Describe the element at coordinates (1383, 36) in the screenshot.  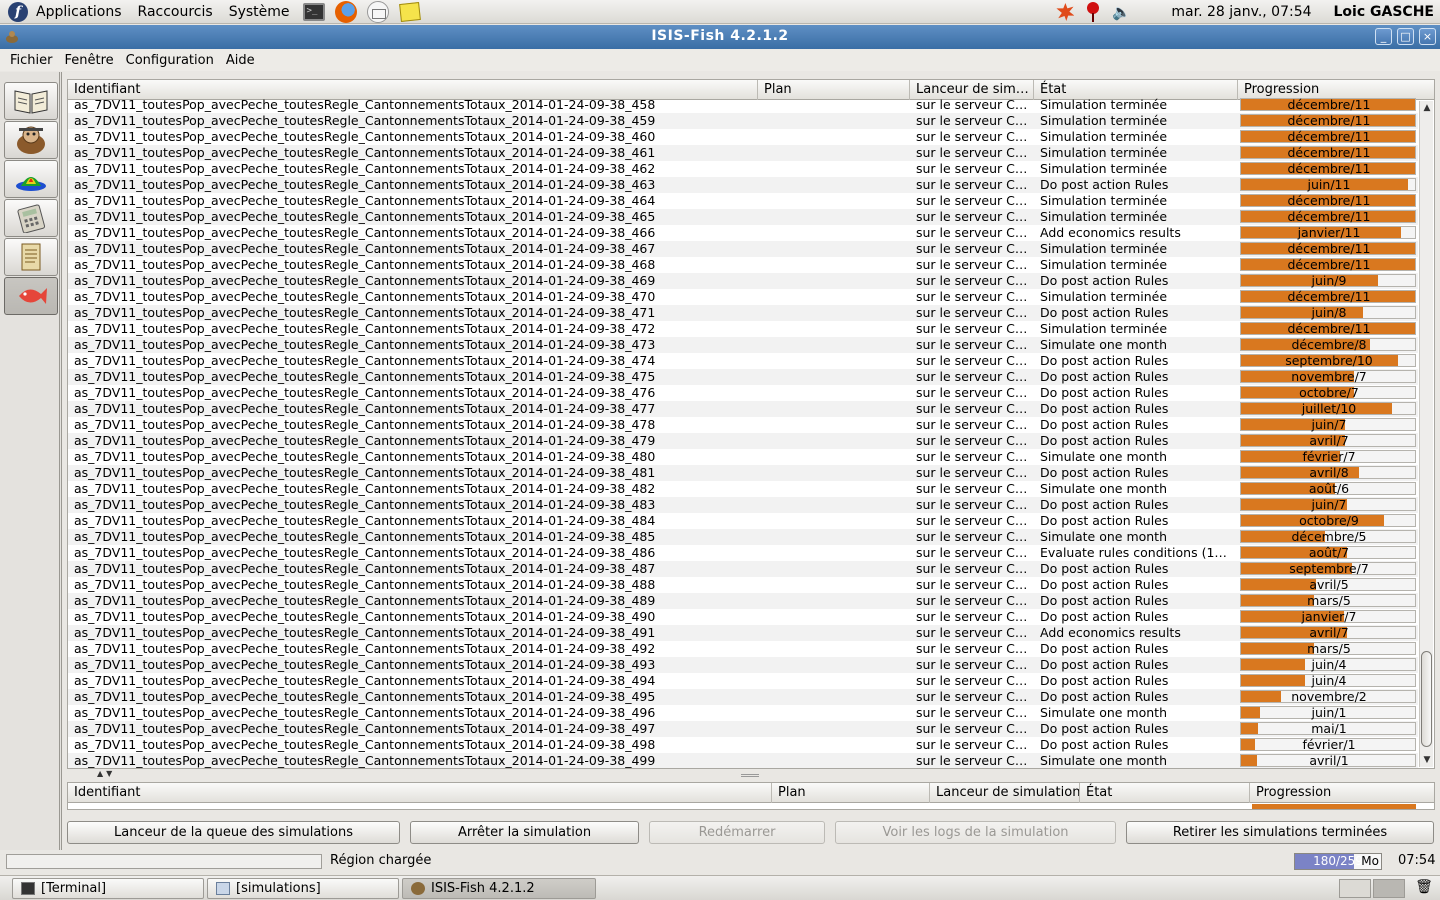
I see `minimize-button: _` at that location.